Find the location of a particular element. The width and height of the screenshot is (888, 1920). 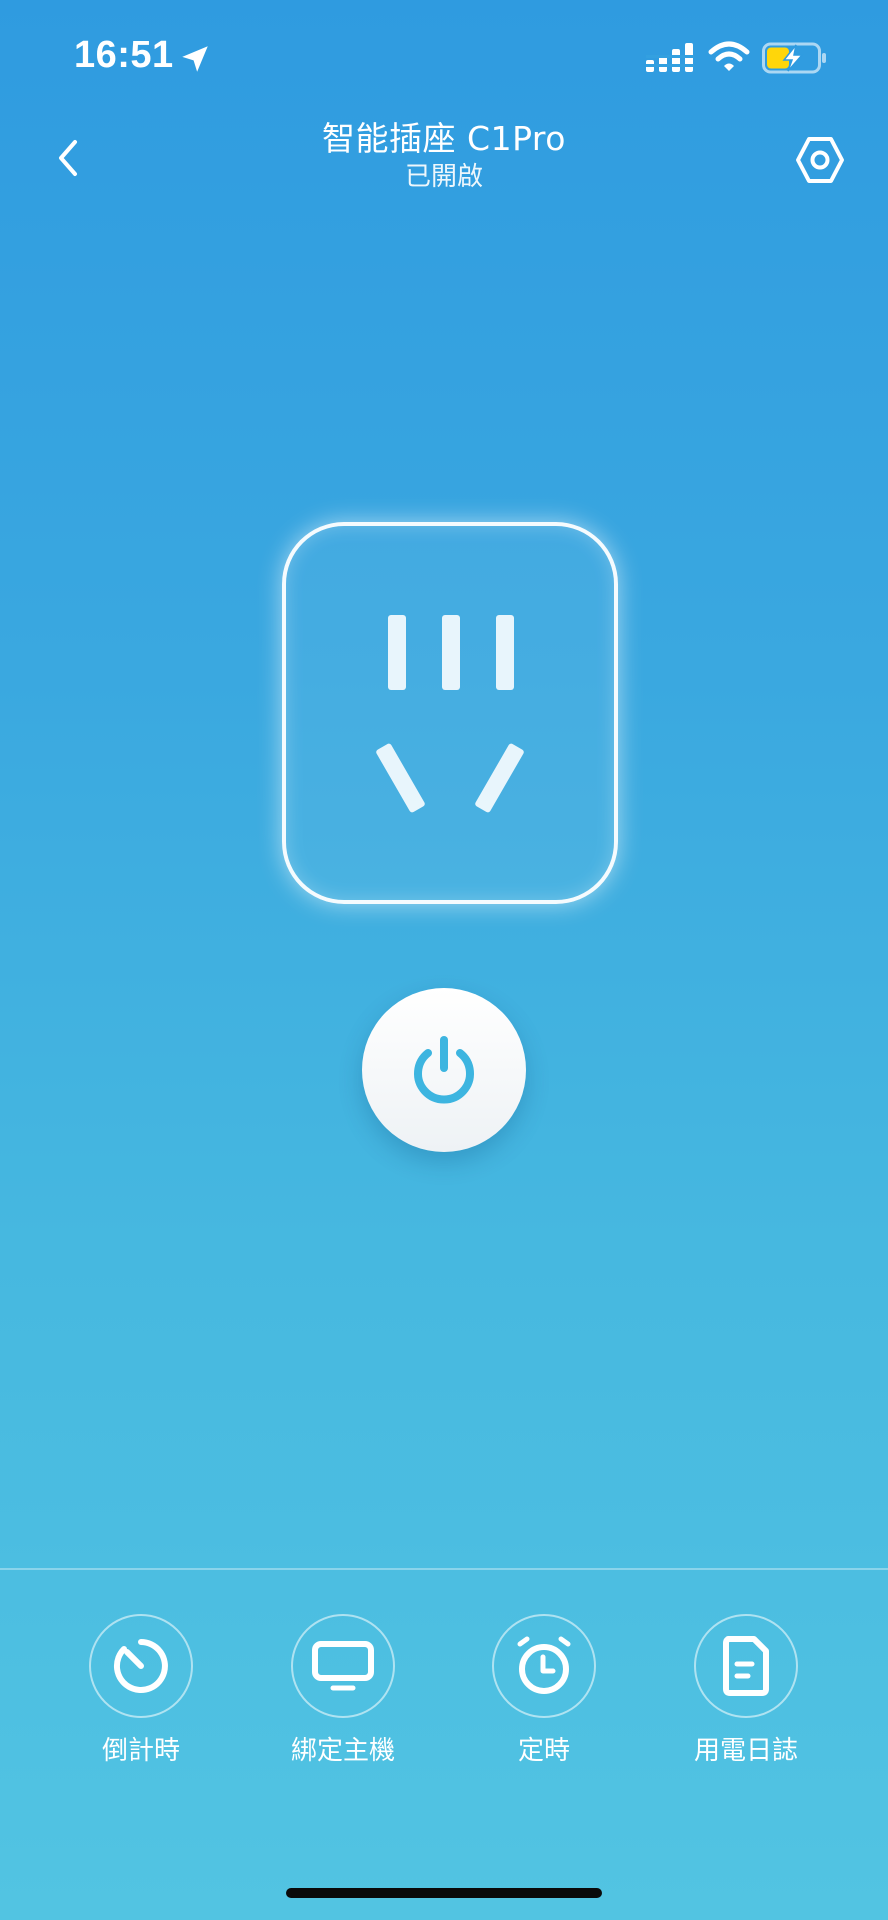

settings-hexagon-icon is located at coordinates (820, 160).